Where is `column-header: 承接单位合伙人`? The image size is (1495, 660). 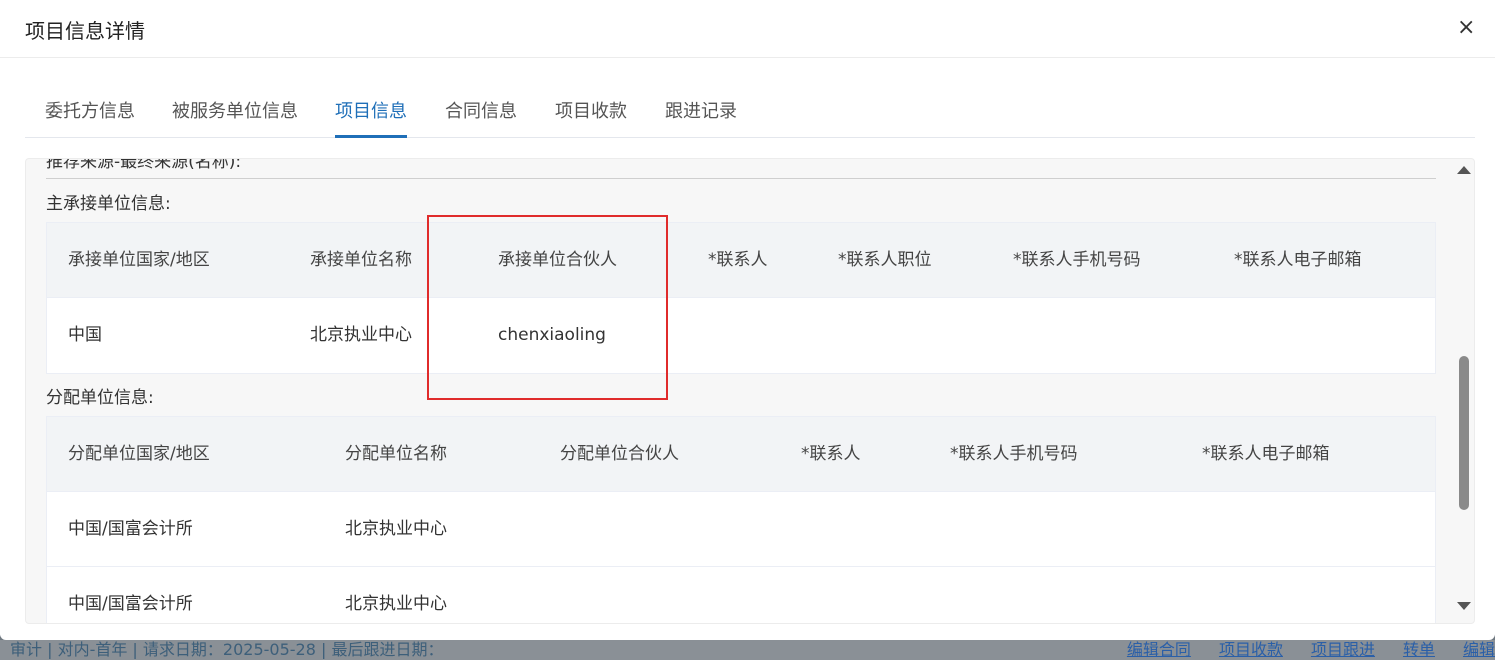
column-header: 承接单位合伙人 is located at coordinates (557, 260).